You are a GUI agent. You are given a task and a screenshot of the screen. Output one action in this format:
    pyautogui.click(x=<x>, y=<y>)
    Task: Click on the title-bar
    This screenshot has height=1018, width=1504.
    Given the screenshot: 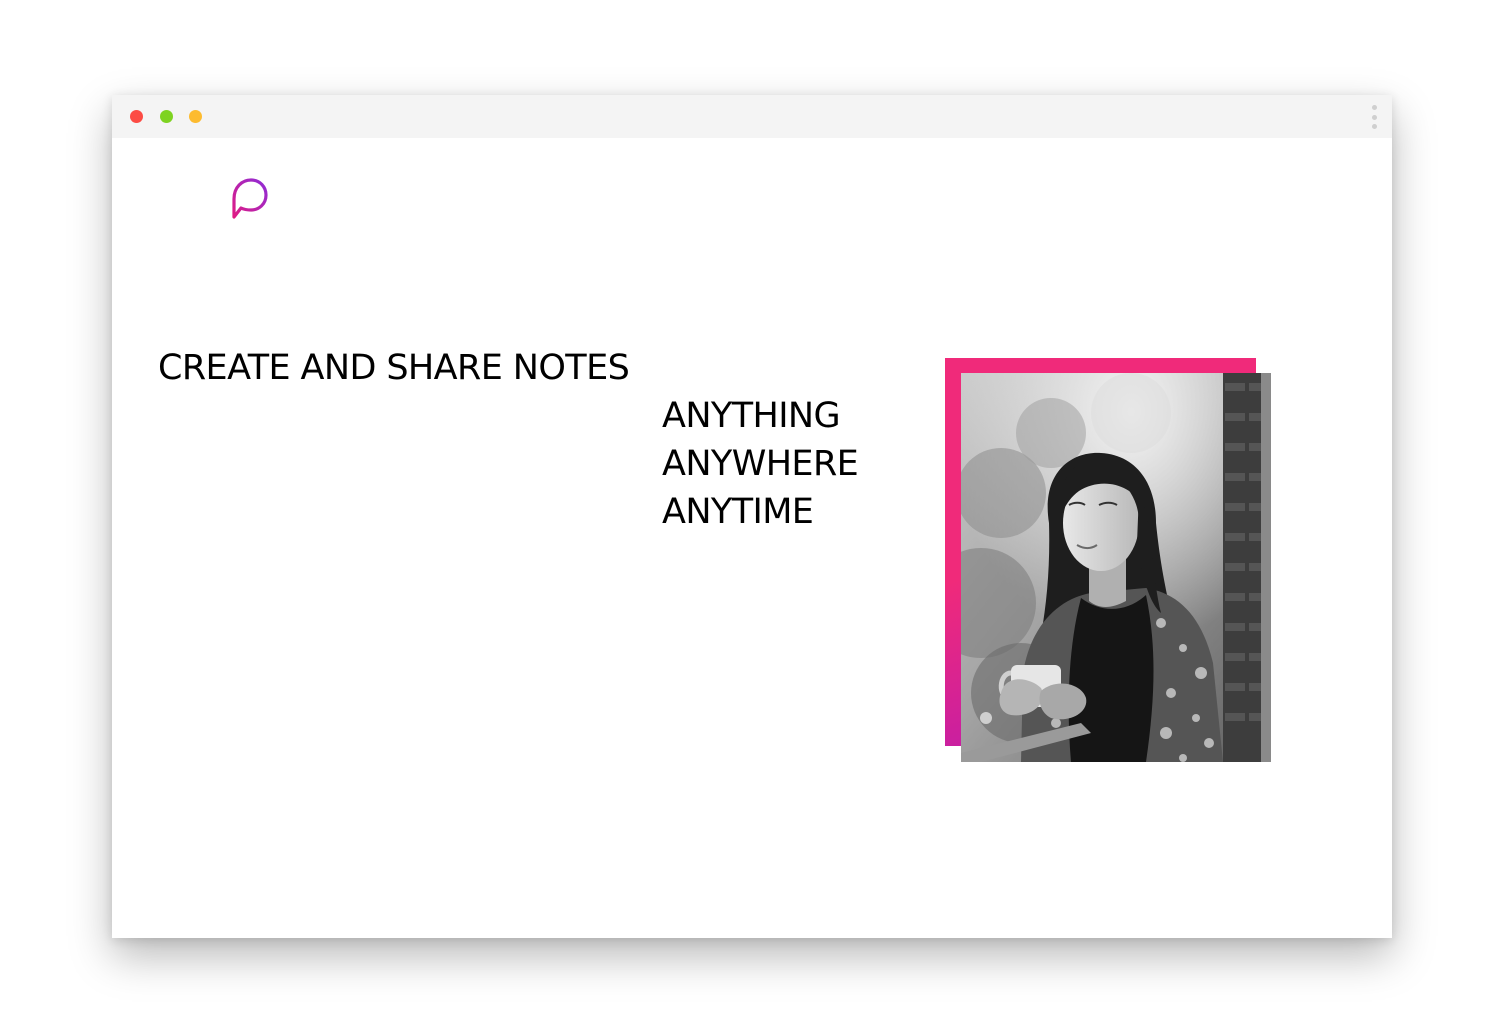 What is the action you would take?
    pyautogui.click(x=752, y=116)
    